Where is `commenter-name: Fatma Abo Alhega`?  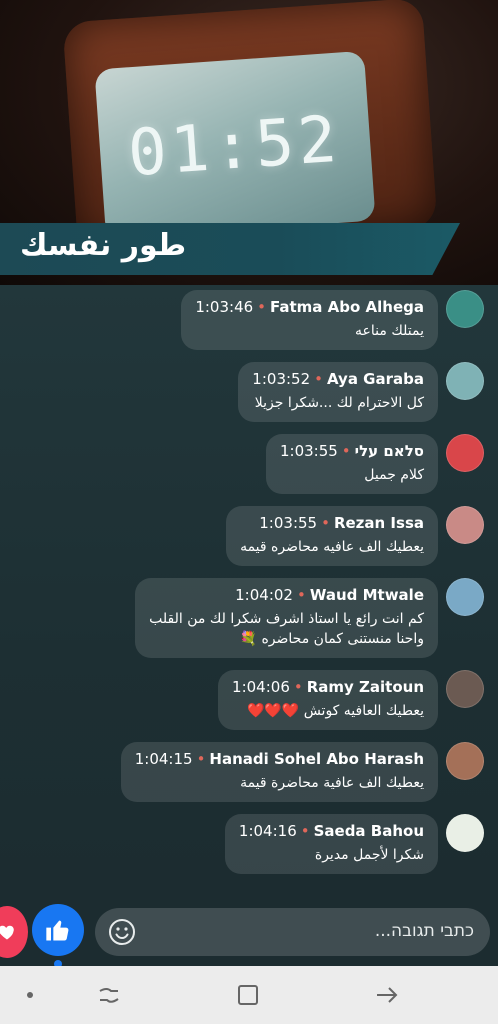 commenter-name: Fatma Abo Alhega is located at coordinates (347, 307).